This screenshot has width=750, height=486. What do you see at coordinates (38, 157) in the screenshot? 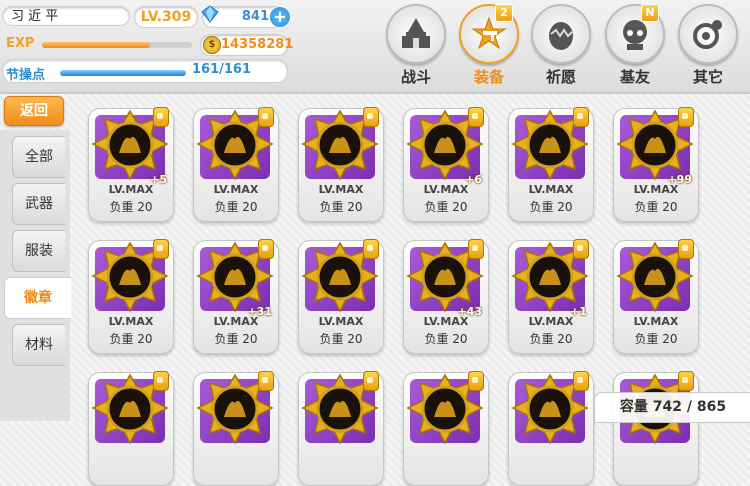
I see `tab-all: 全部` at bounding box center [38, 157].